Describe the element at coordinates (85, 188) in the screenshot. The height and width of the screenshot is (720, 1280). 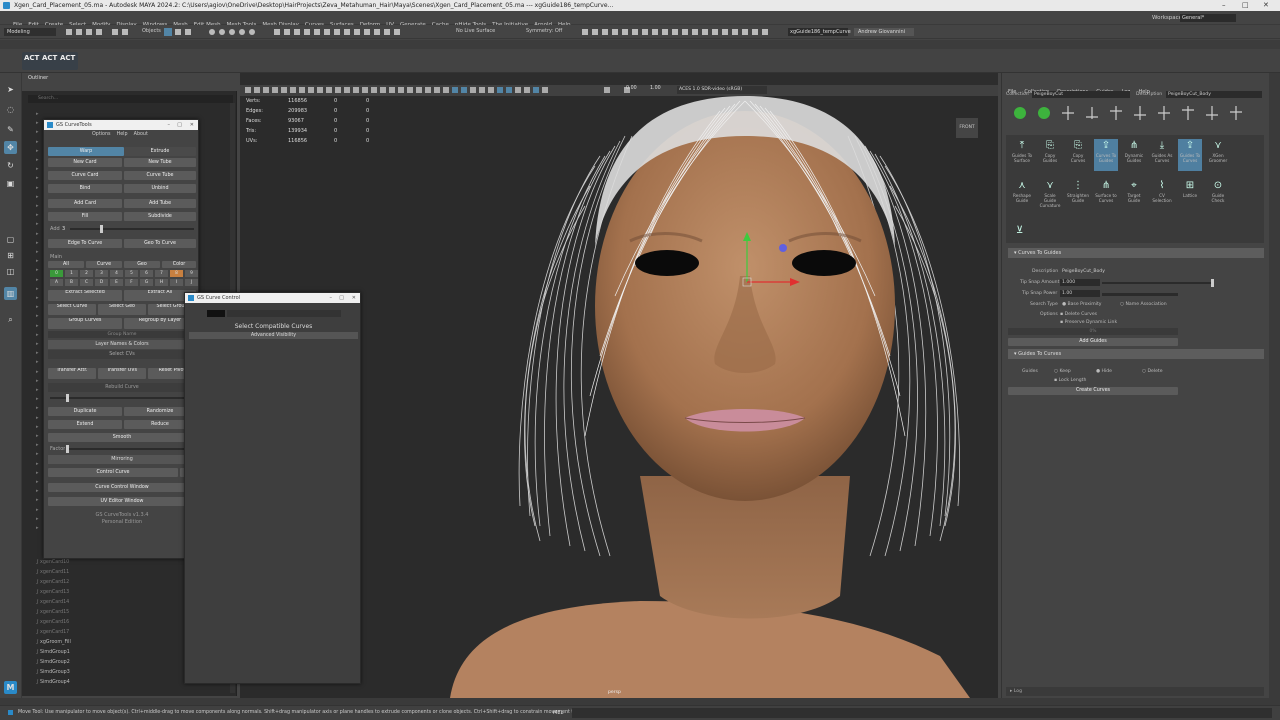
I see `bind-button: Bind` at that location.